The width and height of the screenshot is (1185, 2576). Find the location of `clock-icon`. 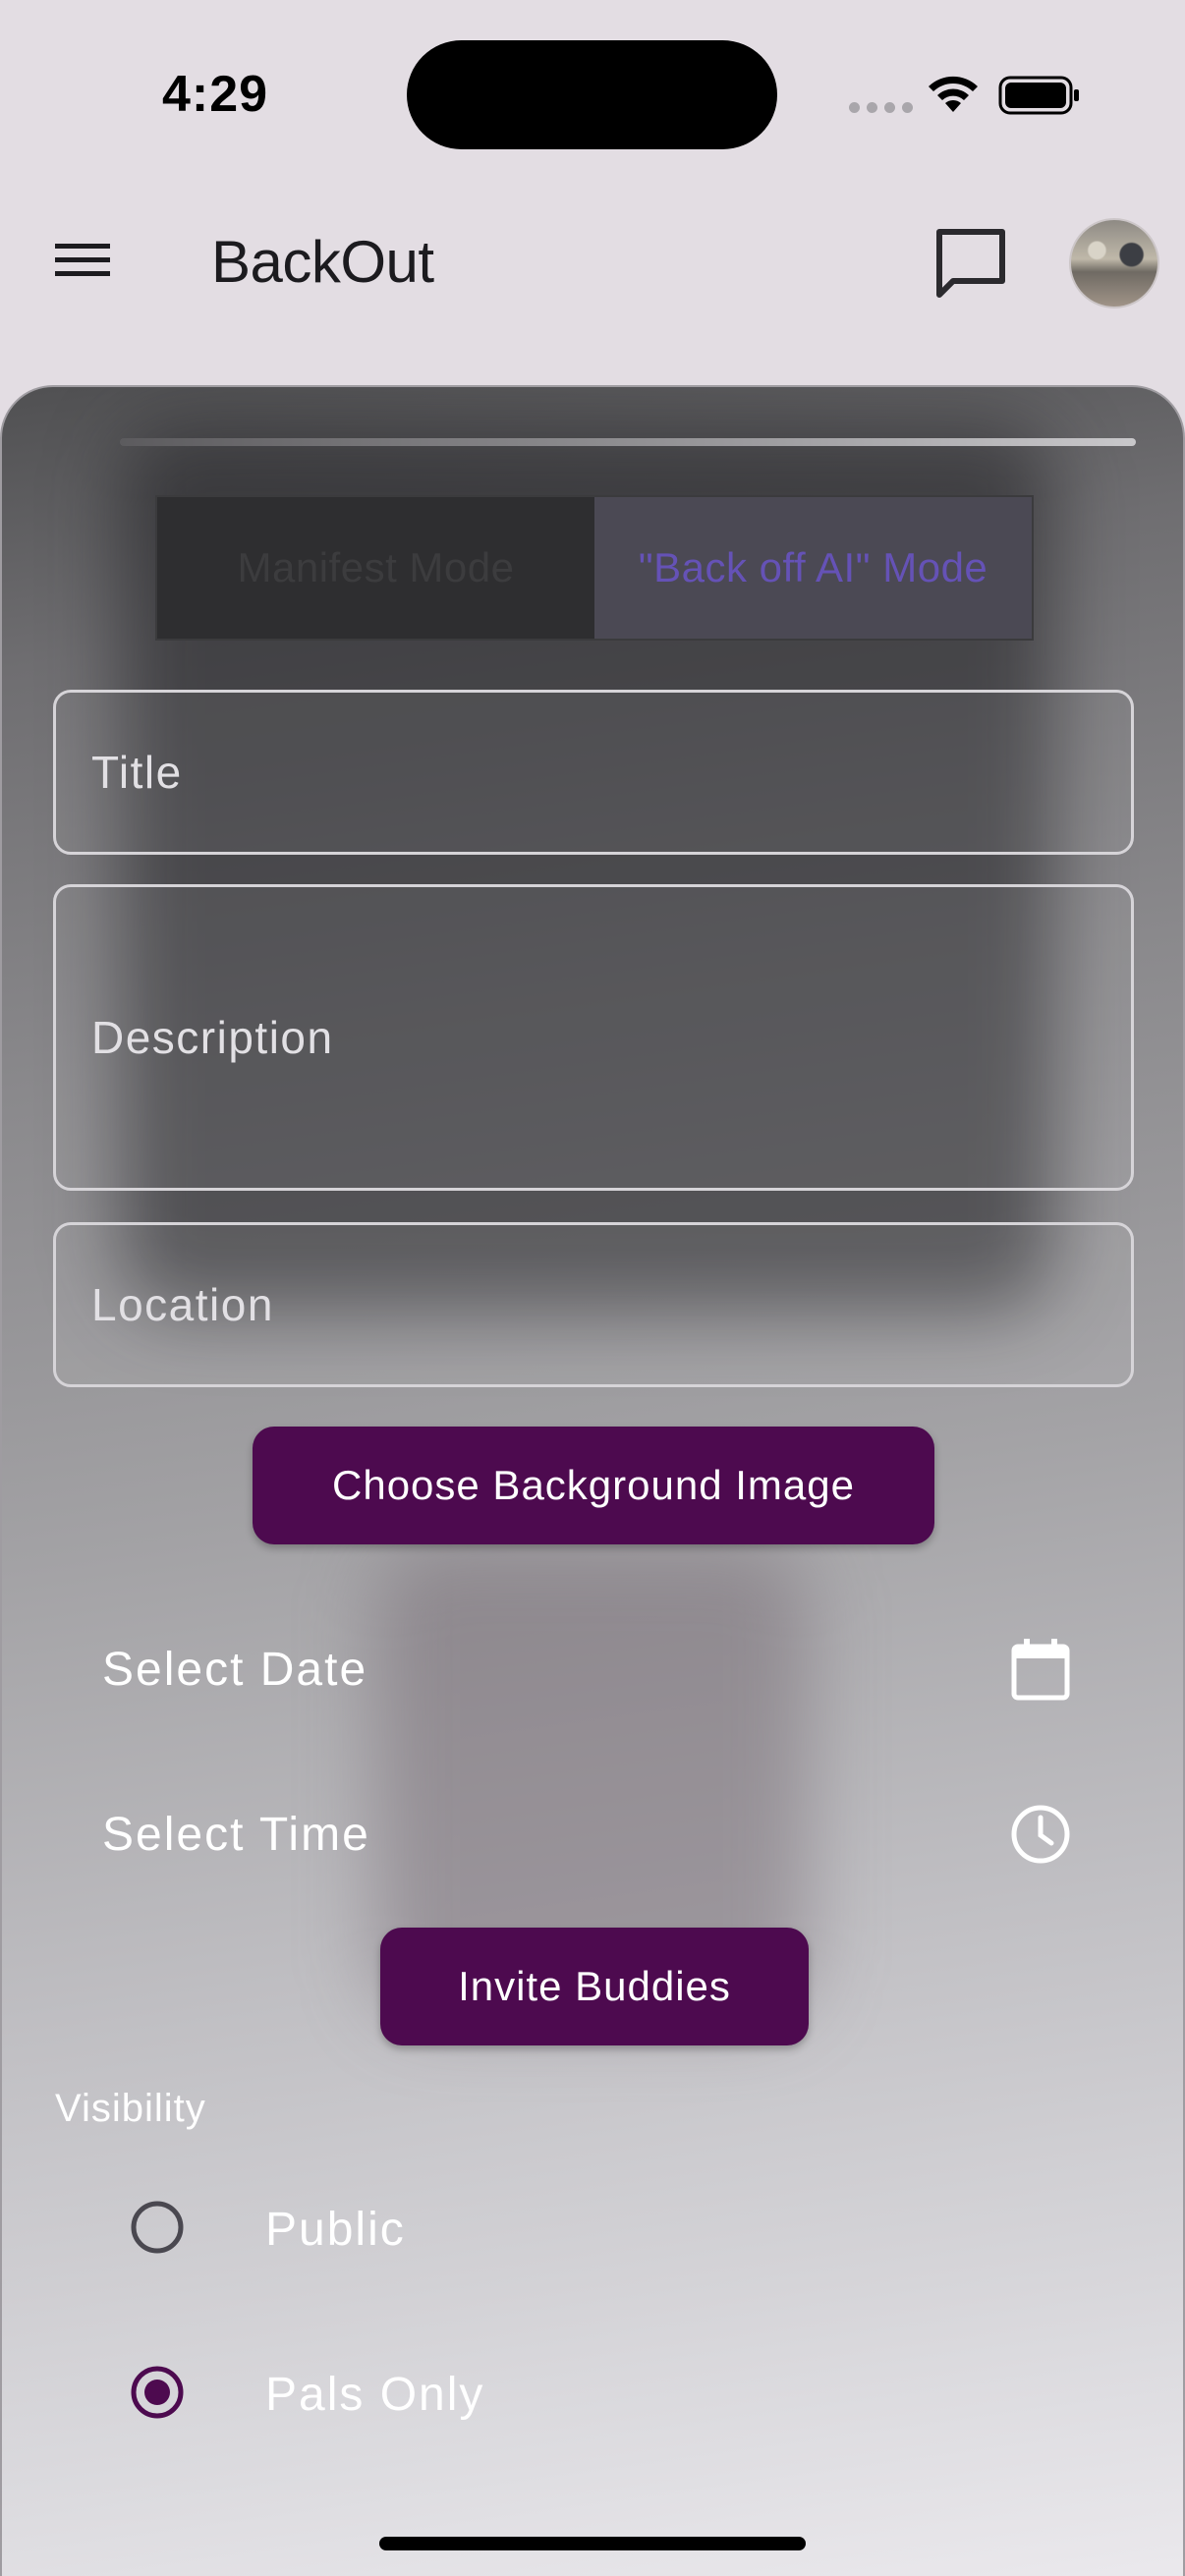

clock-icon is located at coordinates (1041, 1834).